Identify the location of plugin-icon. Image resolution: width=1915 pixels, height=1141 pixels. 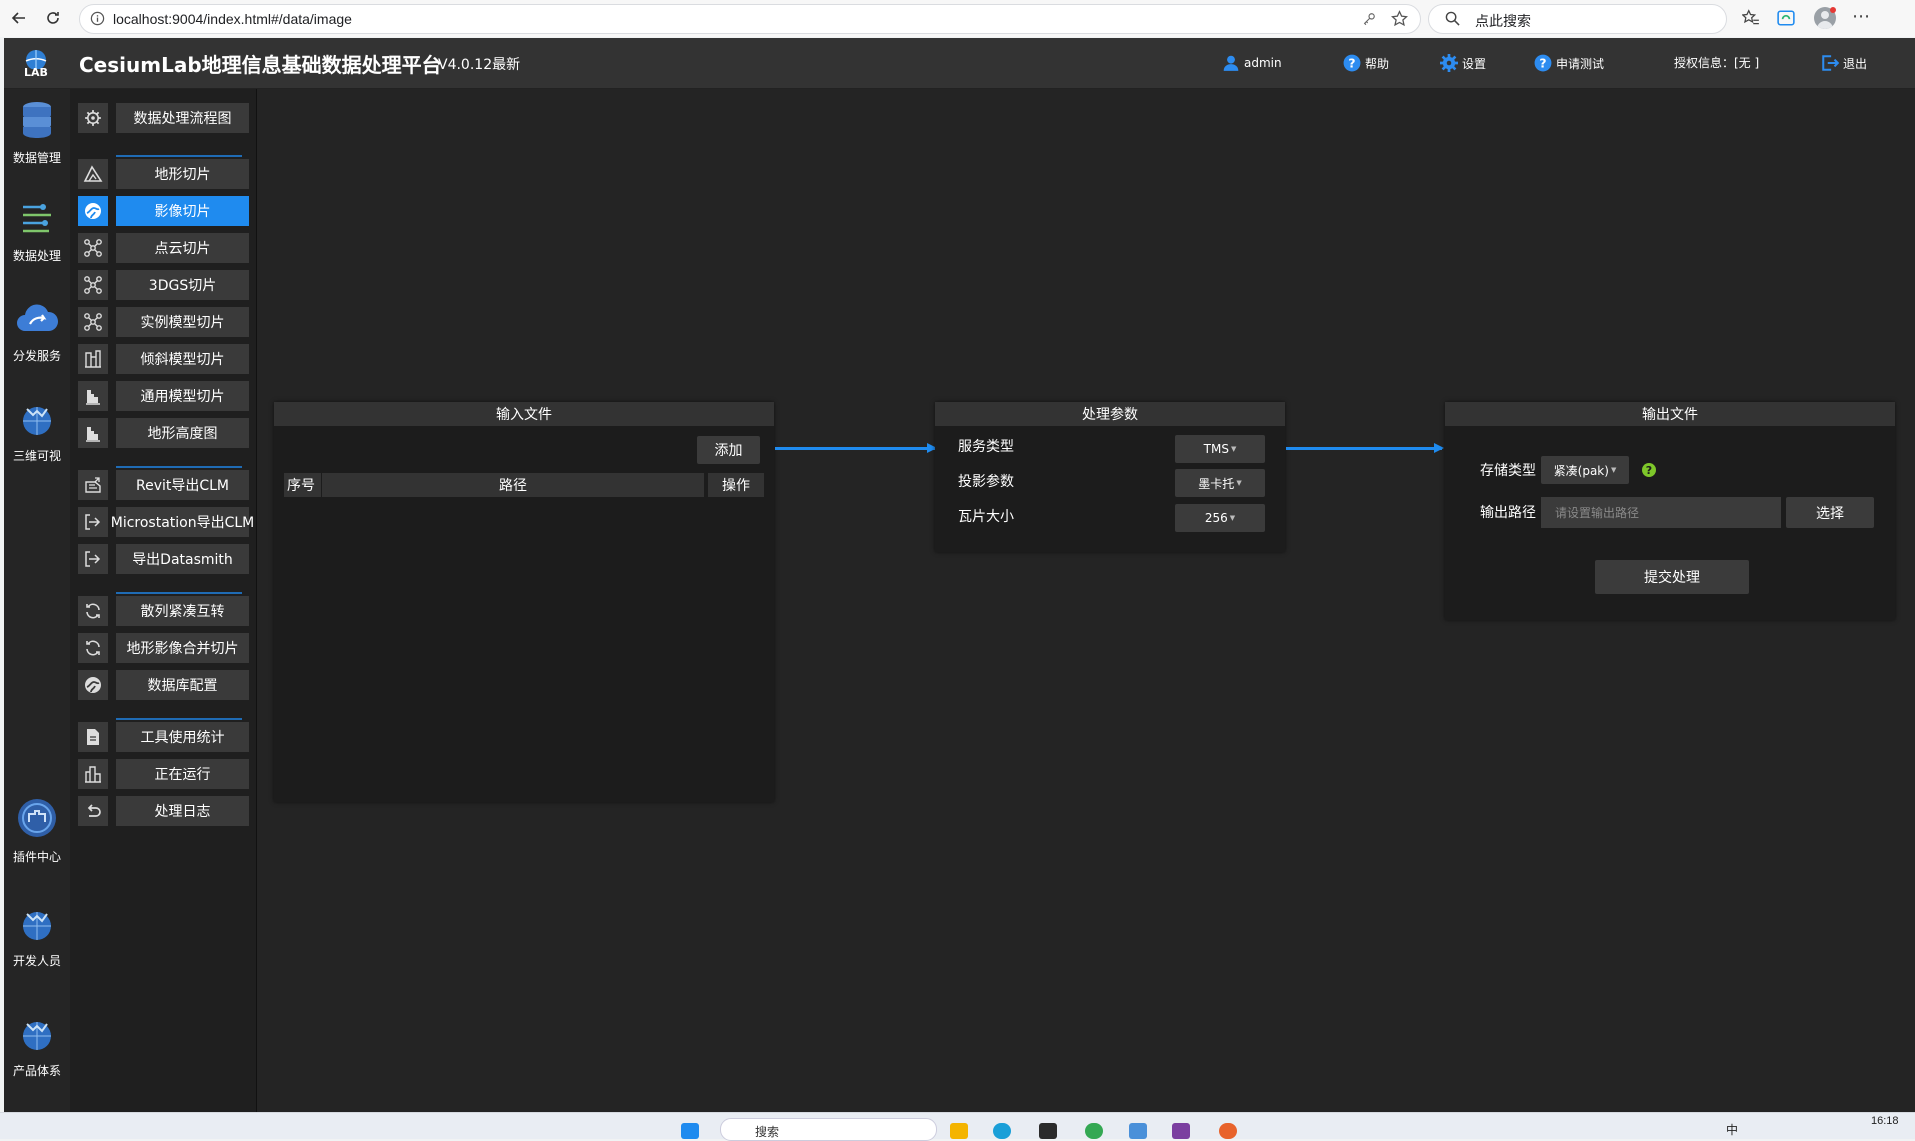
(37, 818).